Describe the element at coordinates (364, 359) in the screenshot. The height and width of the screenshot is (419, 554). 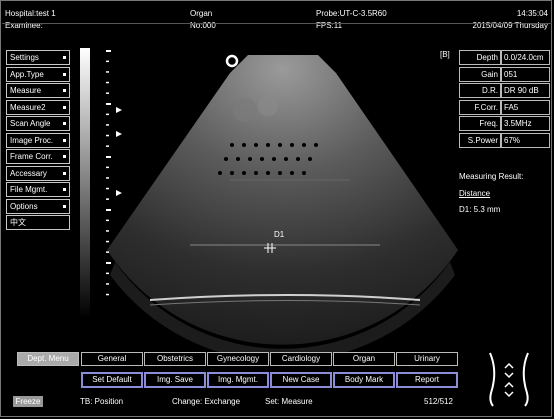
I see `tab-organ: Organ` at that location.